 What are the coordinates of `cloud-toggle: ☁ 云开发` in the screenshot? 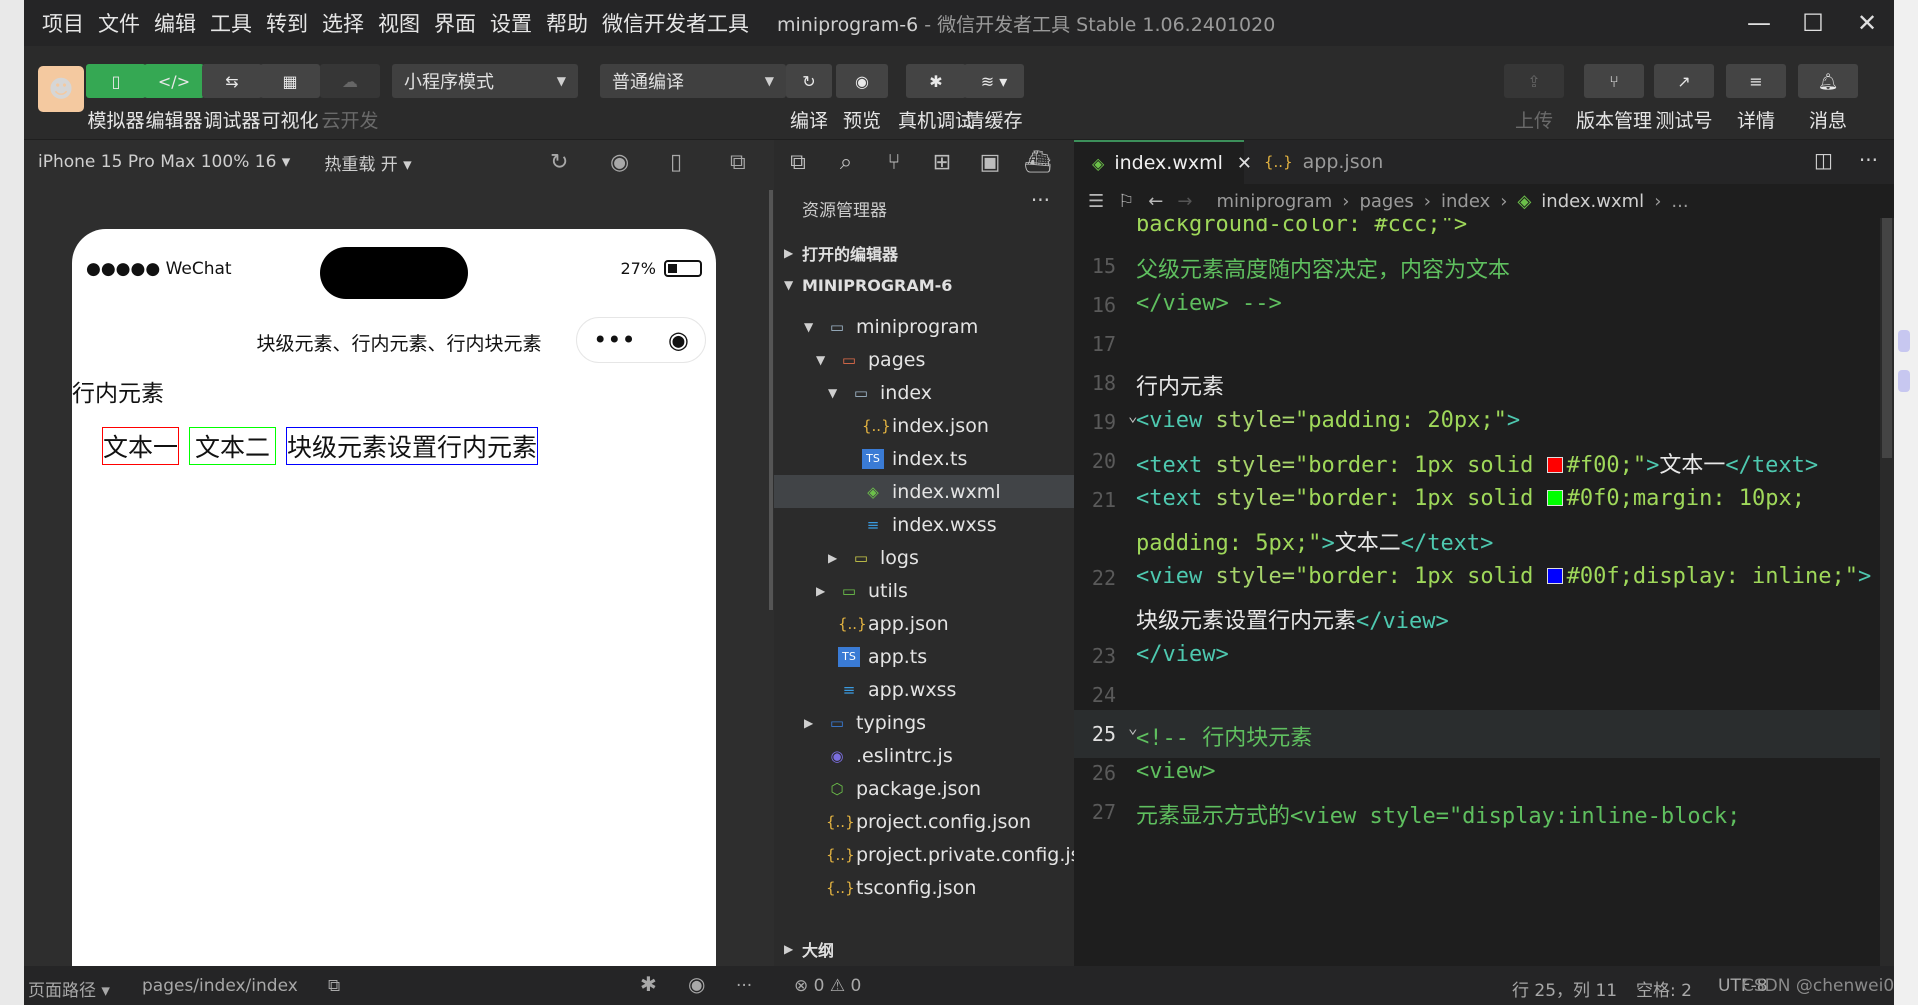 It's located at (350, 98).